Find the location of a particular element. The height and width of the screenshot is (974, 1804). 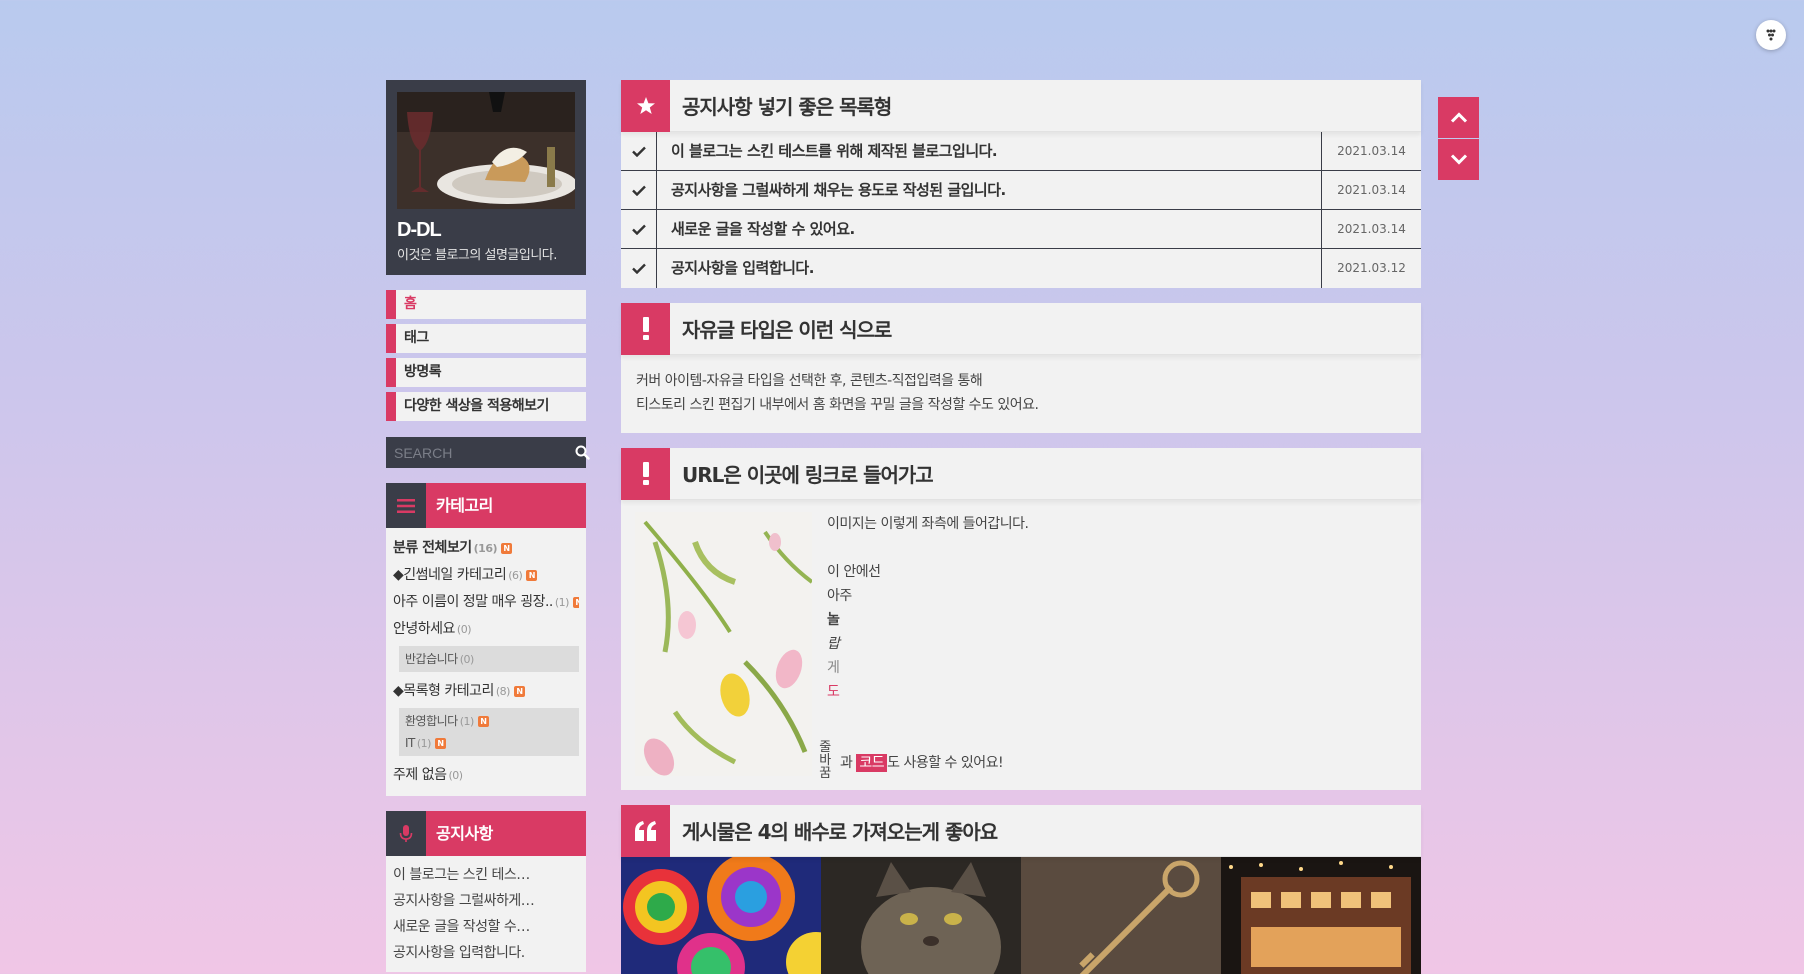

category-all-label: 분류 전체보기 is located at coordinates (432, 548).